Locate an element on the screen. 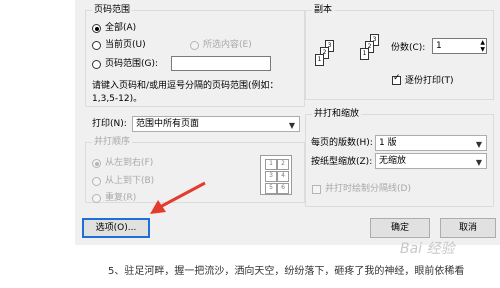 This screenshot has height=288, width=500. article-text: 5、驻足河畔，握一把流沙，洒向天空，纷纷落下，砸疼了我的神经，眼前依稀看 is located at coordinates (286, 271).